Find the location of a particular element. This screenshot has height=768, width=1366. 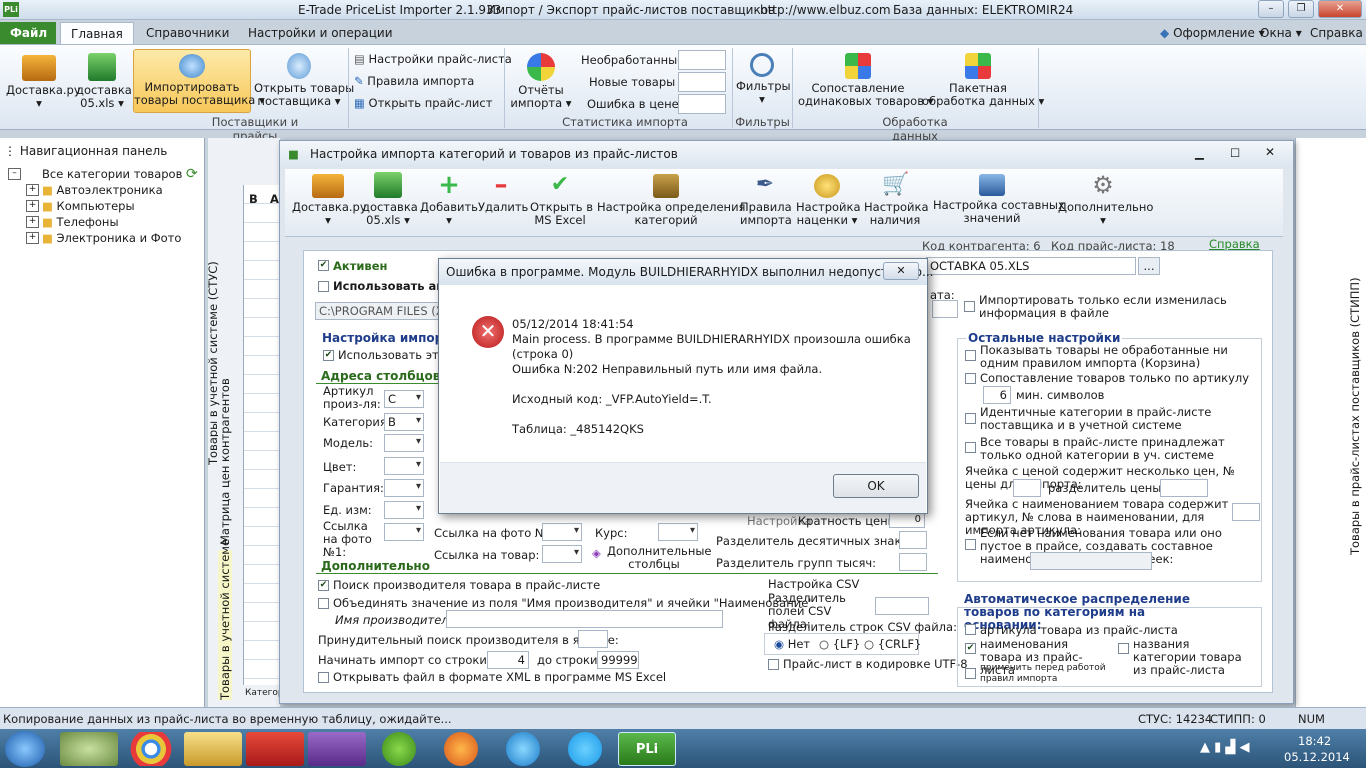

price-name-field: ОСТАВКА 05.XLS is located at coordinates (1031, 266).